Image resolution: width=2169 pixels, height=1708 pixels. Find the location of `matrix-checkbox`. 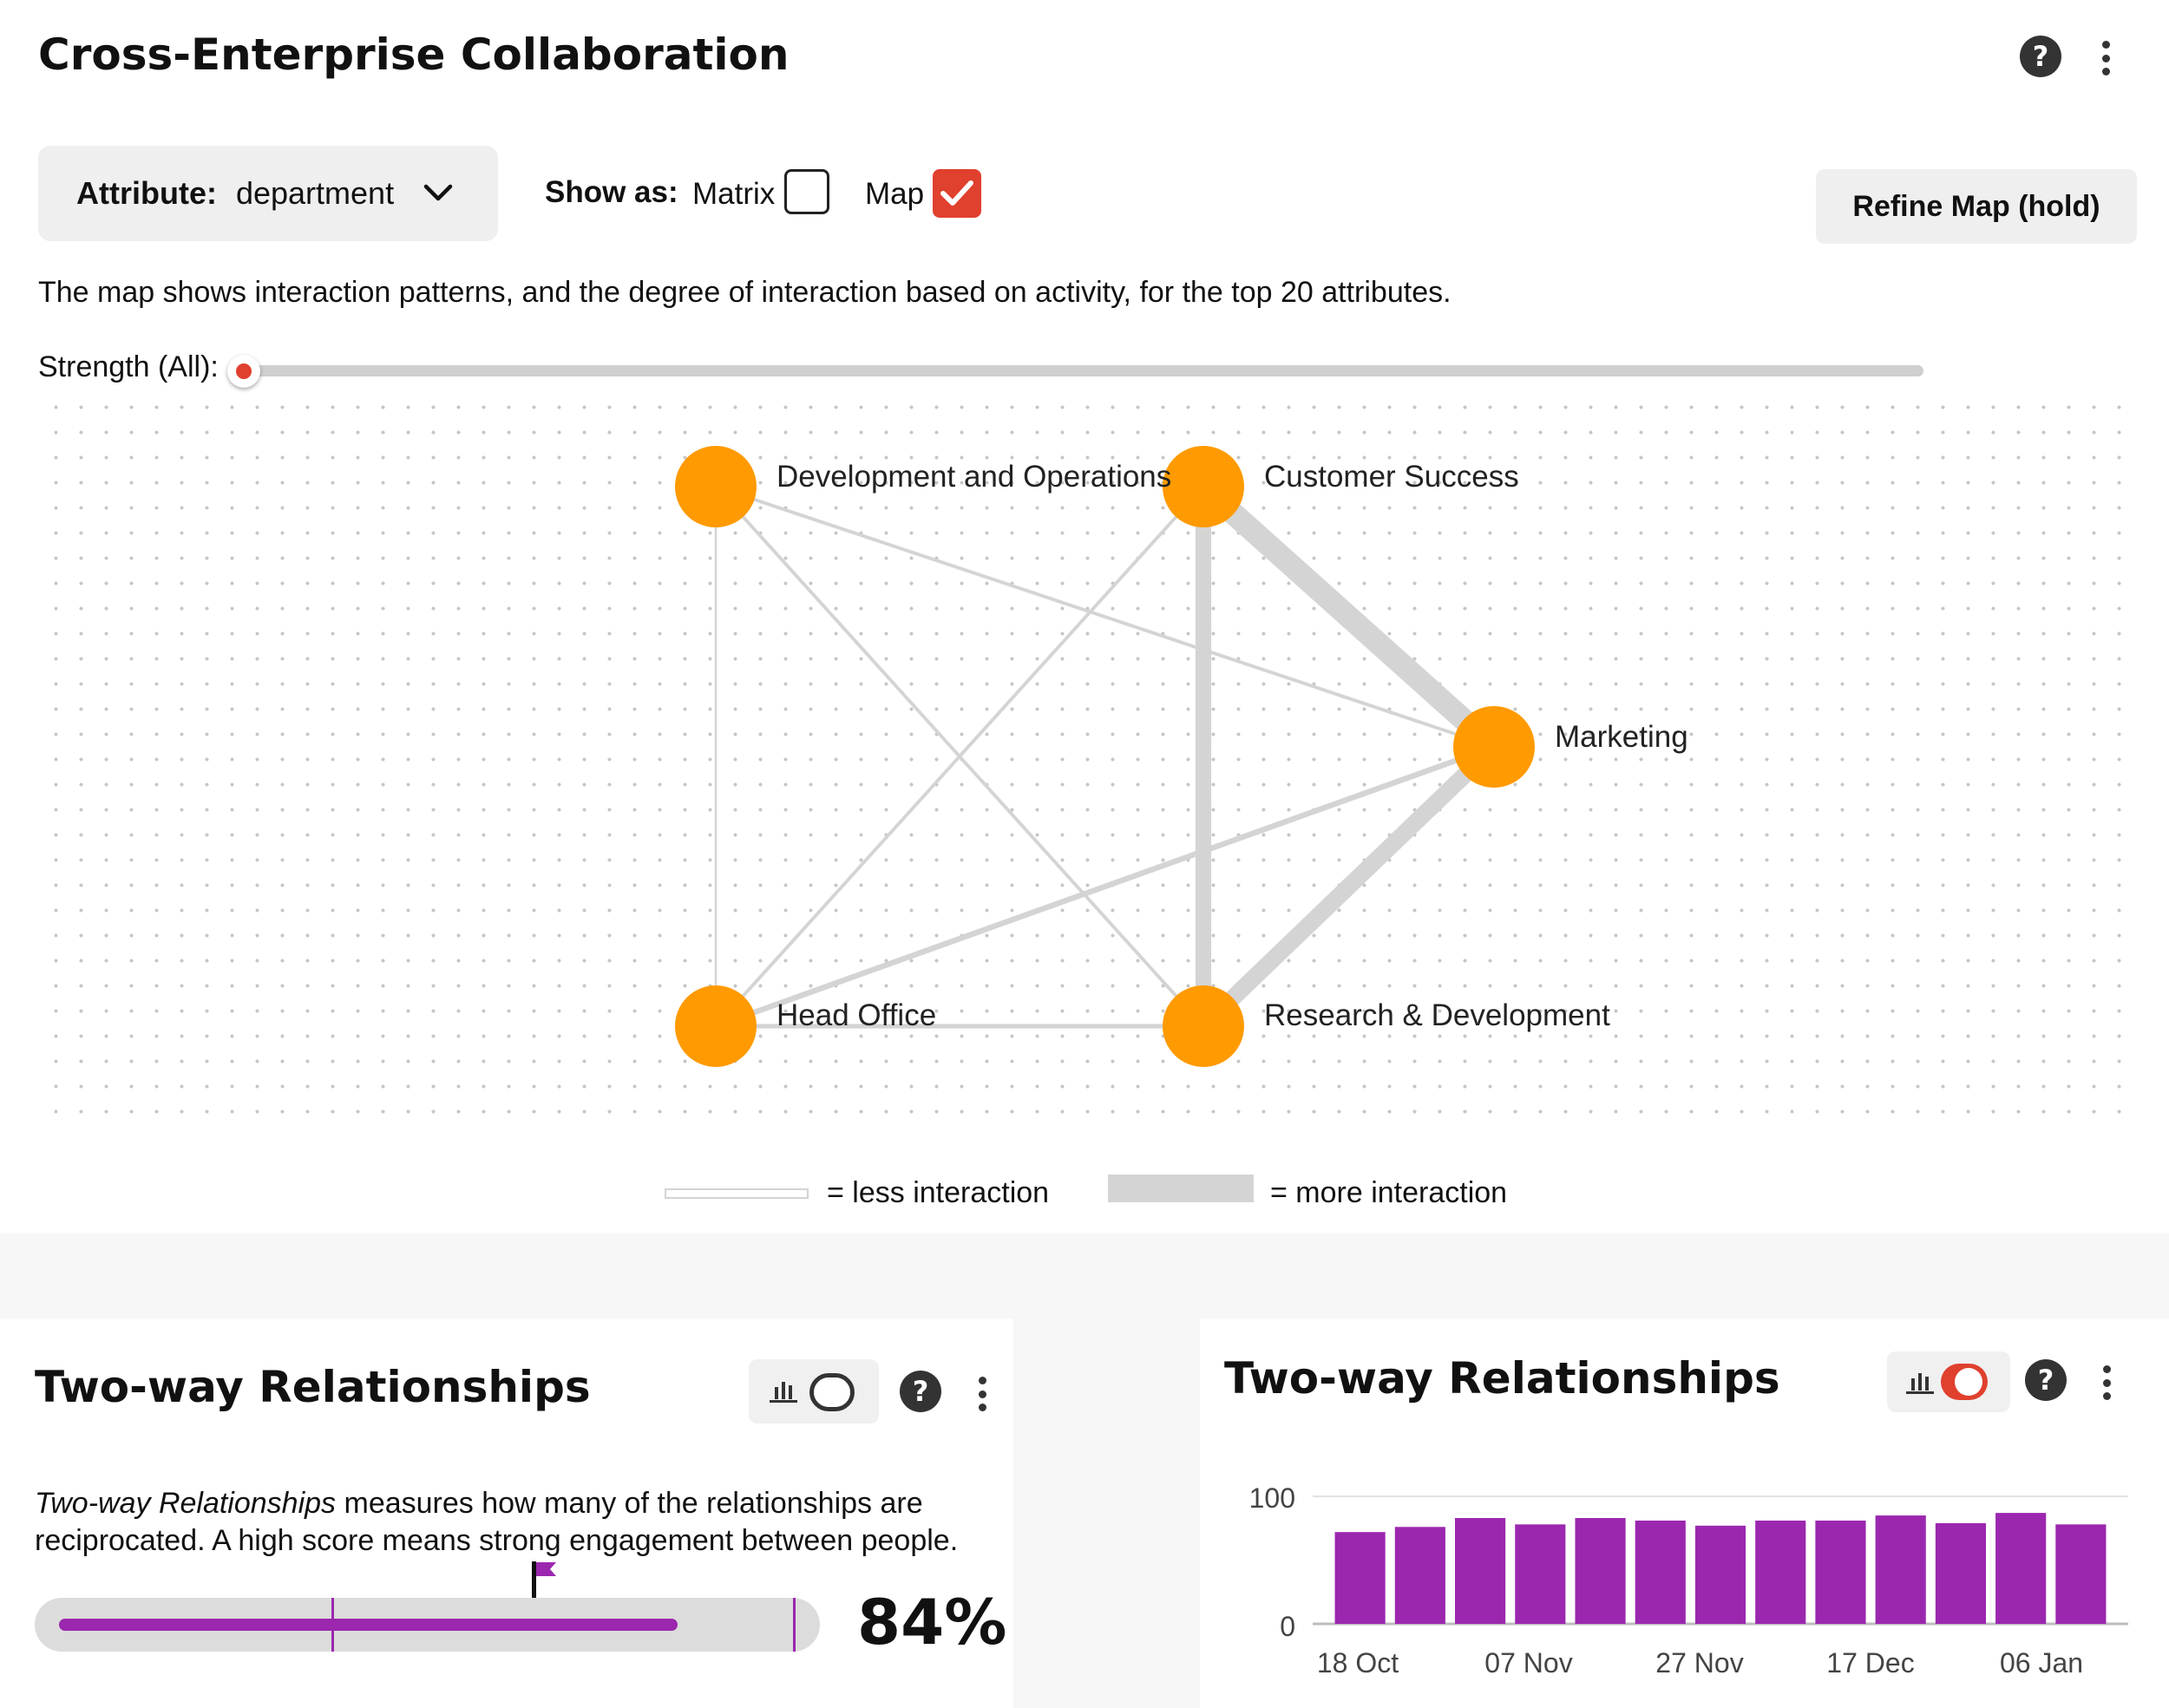

matrix-checkbox is located at coordinates (806, 191).